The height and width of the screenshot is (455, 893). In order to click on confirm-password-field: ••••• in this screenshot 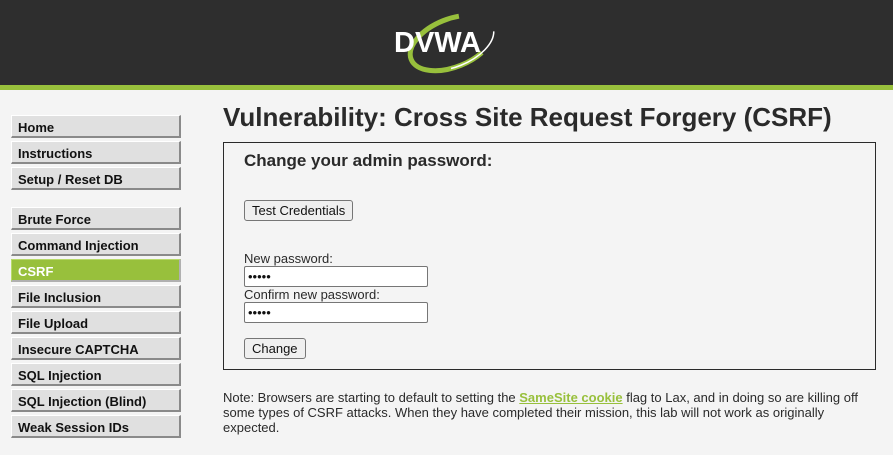, I will do `click(336, 312)`.